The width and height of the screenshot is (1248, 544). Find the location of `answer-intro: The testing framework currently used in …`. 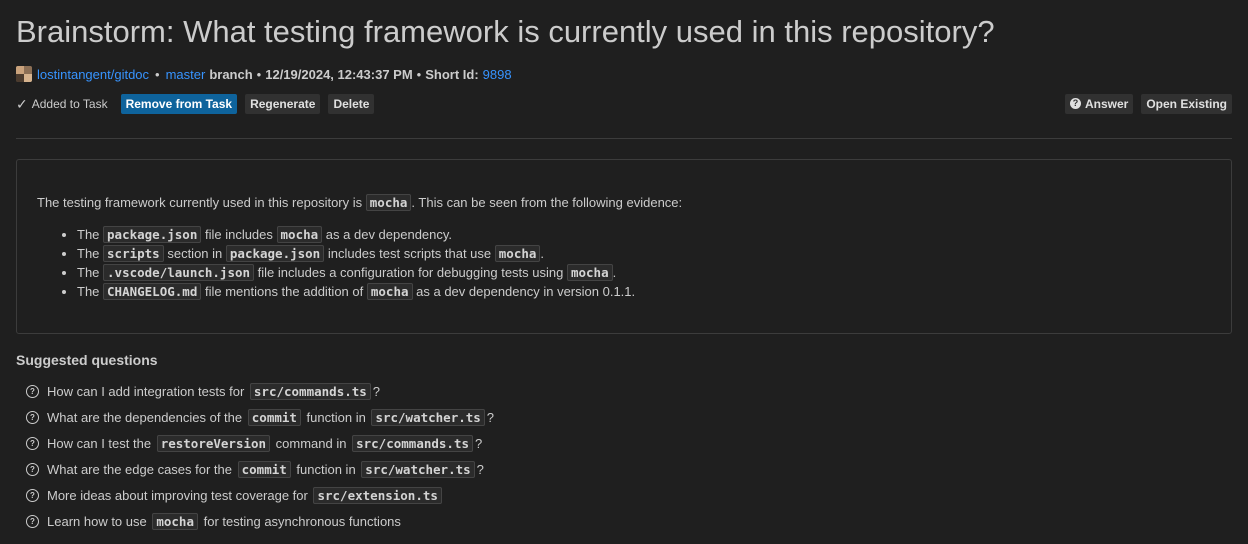

answer-intro: The testing framework currently used in … is located at coordinates (360, 202).